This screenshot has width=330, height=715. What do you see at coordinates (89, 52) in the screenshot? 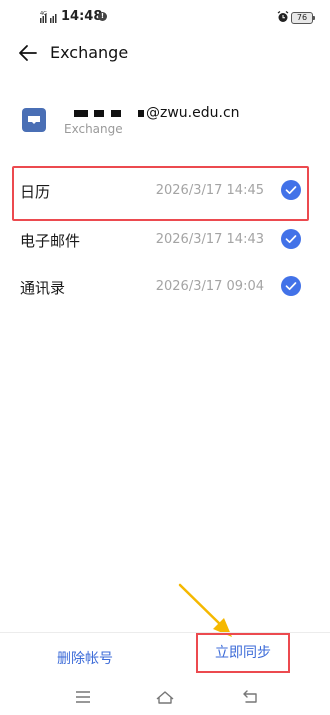
I see `page-title: Exchange` at bounding box center [89, 52].